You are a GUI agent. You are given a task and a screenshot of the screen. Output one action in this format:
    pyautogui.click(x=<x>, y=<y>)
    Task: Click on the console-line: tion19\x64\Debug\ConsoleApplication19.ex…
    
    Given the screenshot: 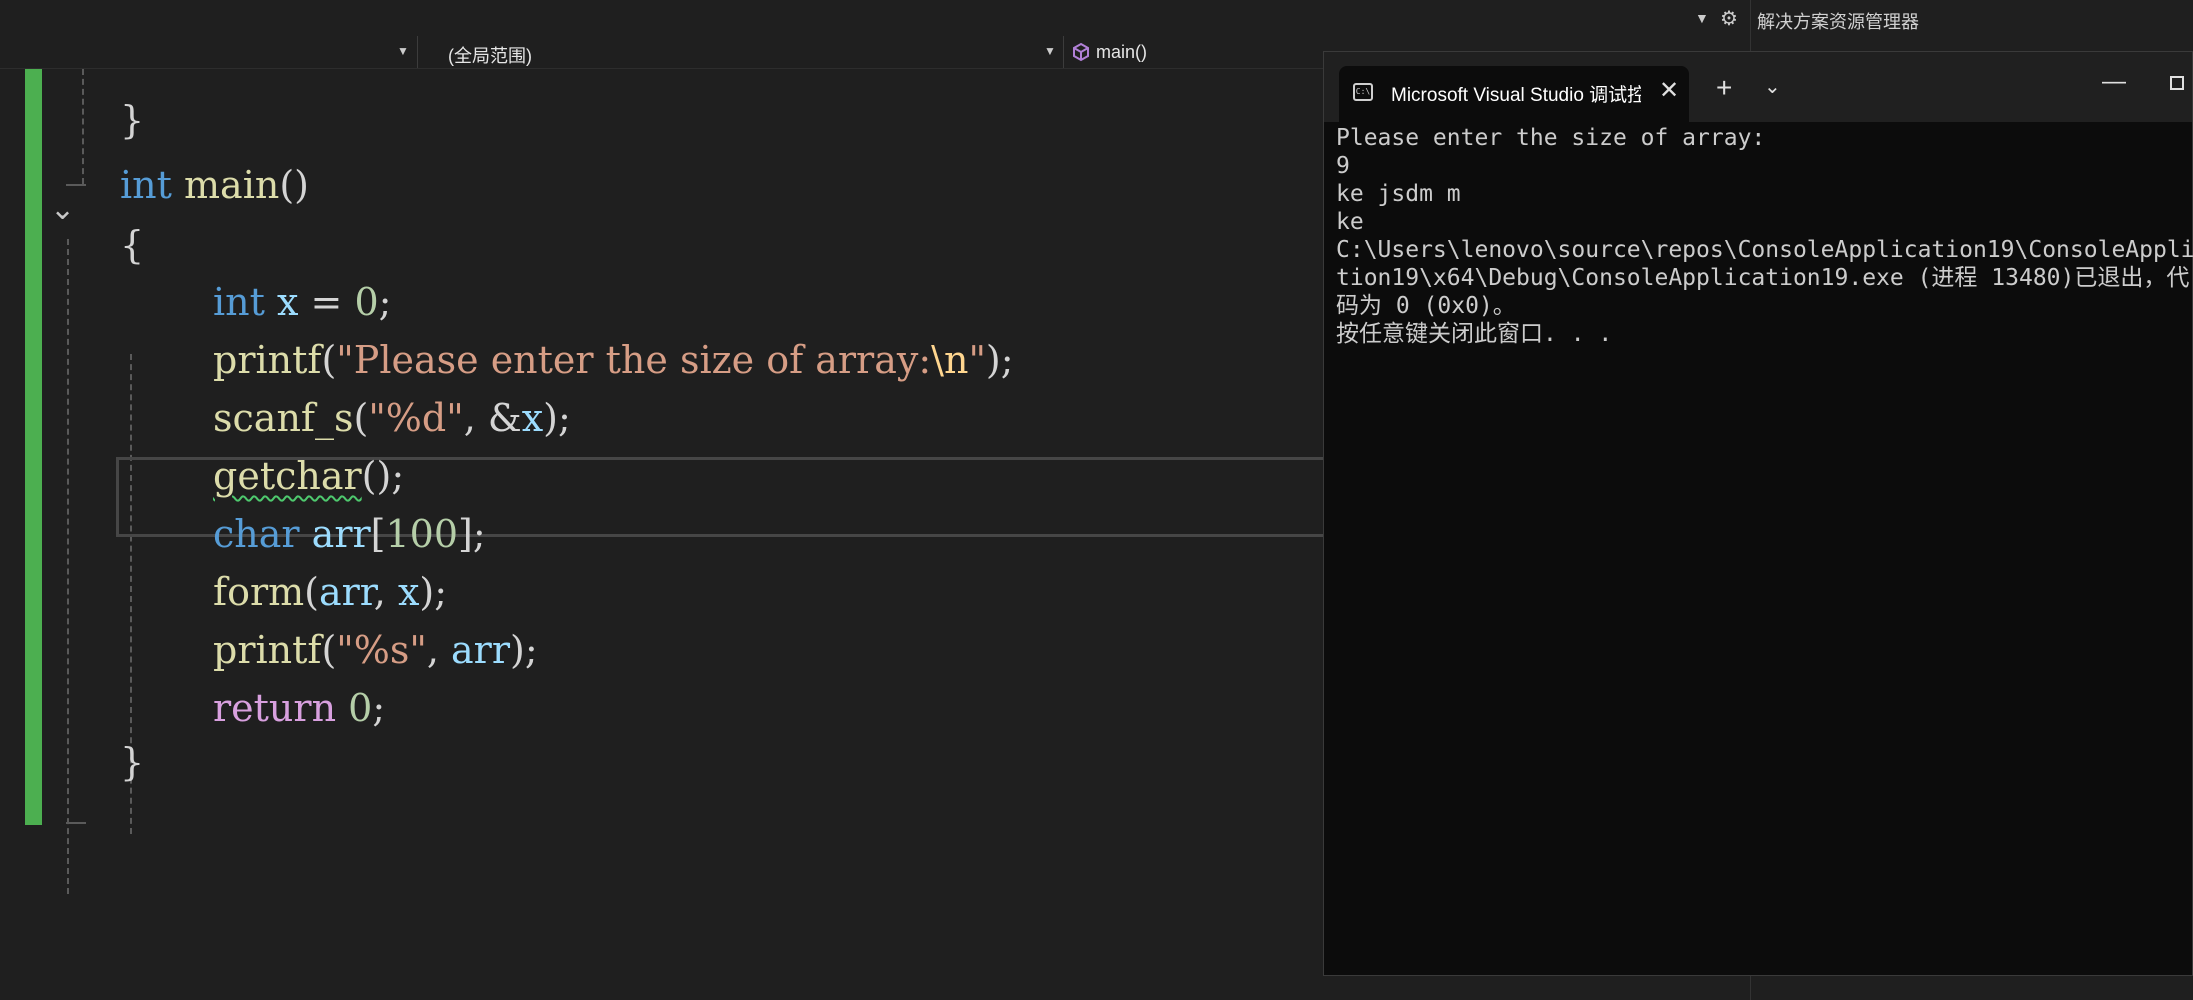 What is the action you would take?
    pyautogui.click(x=1763, y=278)
    